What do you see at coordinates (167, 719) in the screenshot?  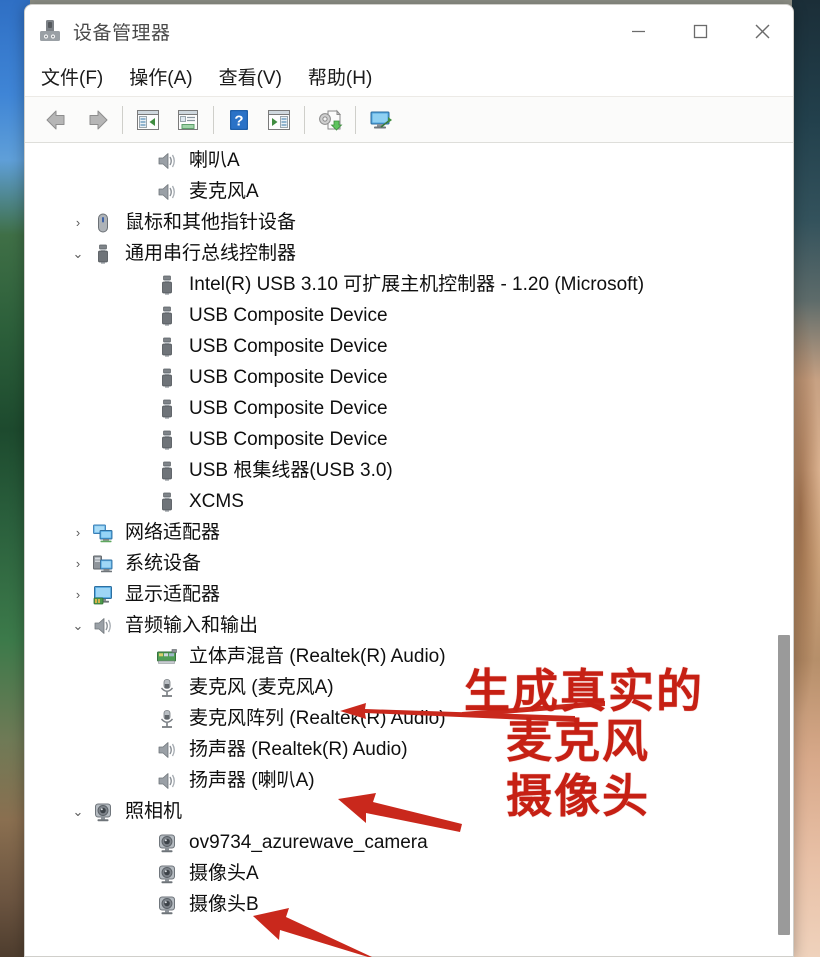 I see `microphone-icon` at bounding box center [167, 719].